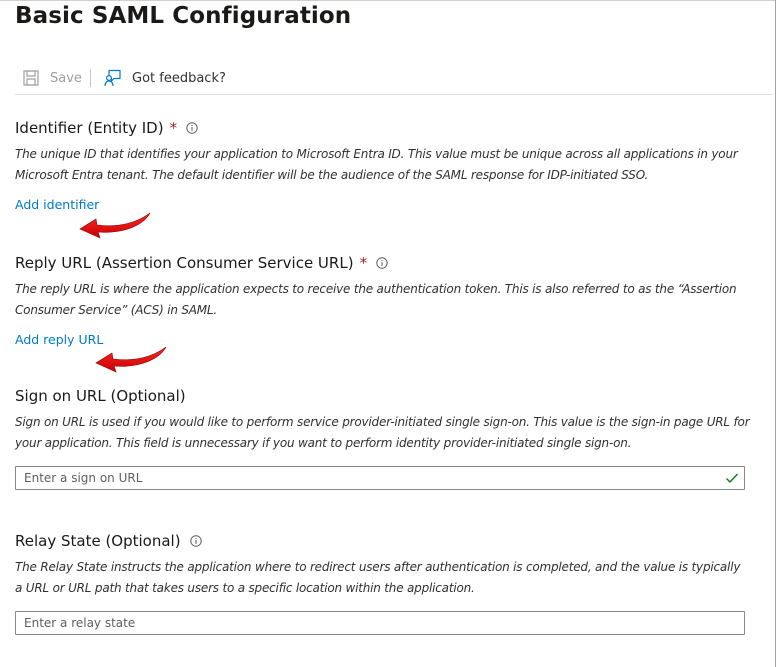  Describe the element at coordinates (732, 477) in the screenshot. I see `checkmark-icon` at that location.